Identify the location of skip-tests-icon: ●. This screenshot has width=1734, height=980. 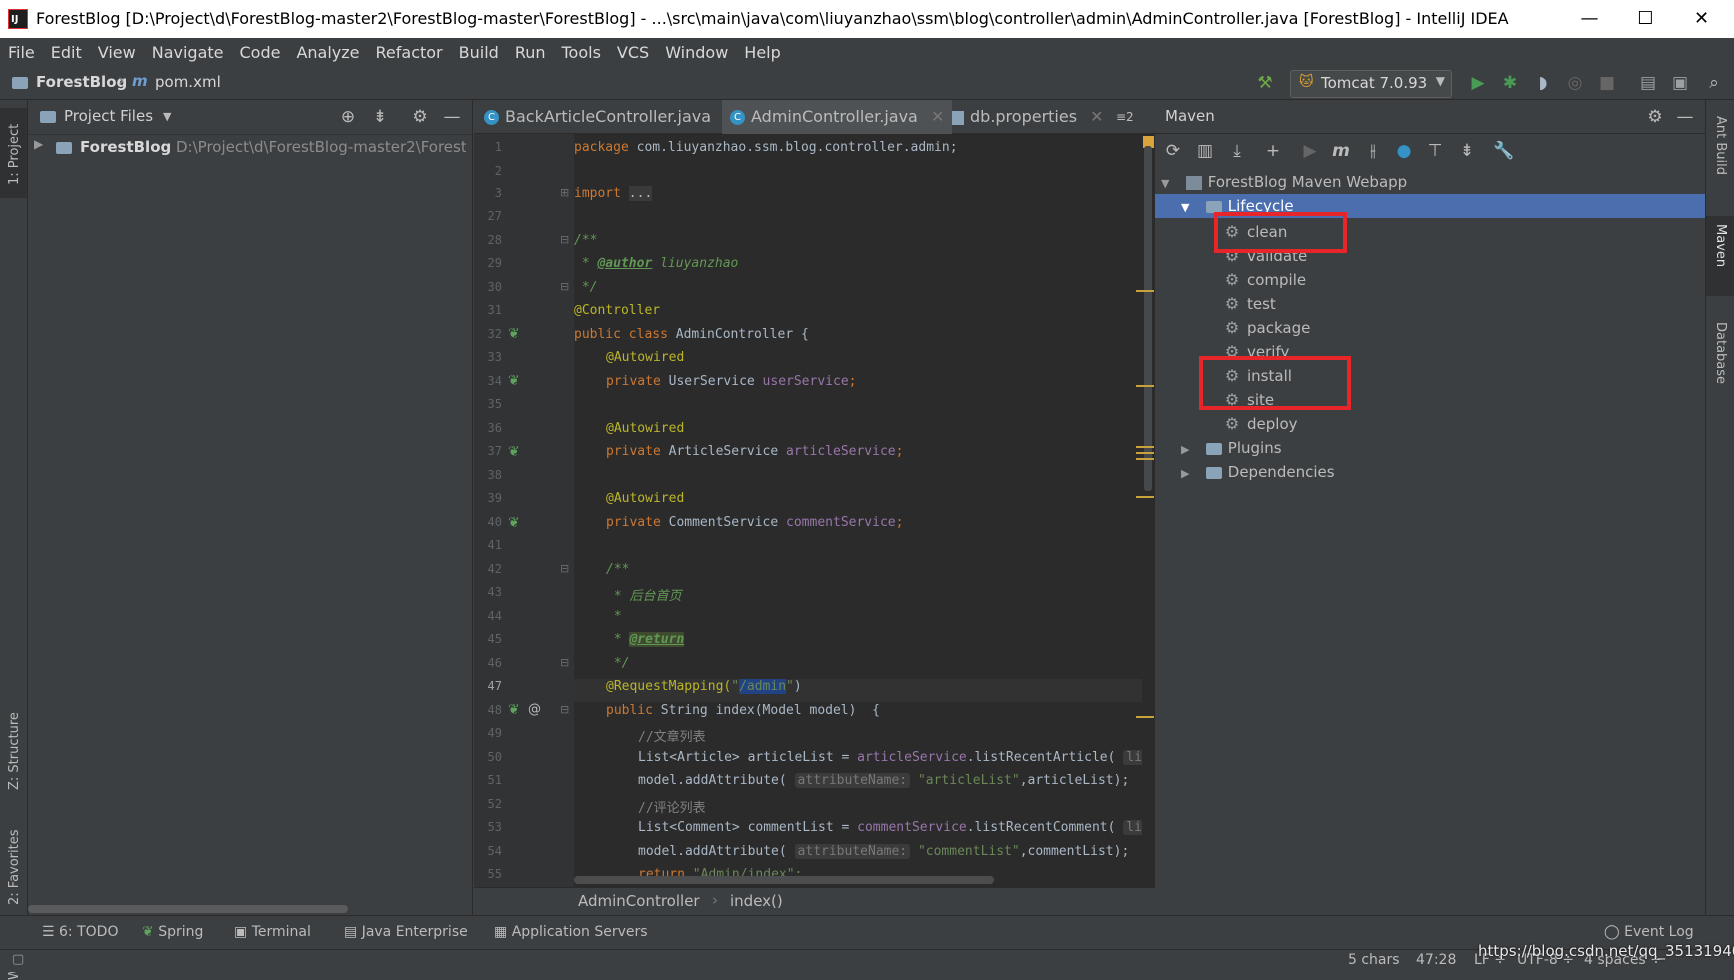
(1404, 151).